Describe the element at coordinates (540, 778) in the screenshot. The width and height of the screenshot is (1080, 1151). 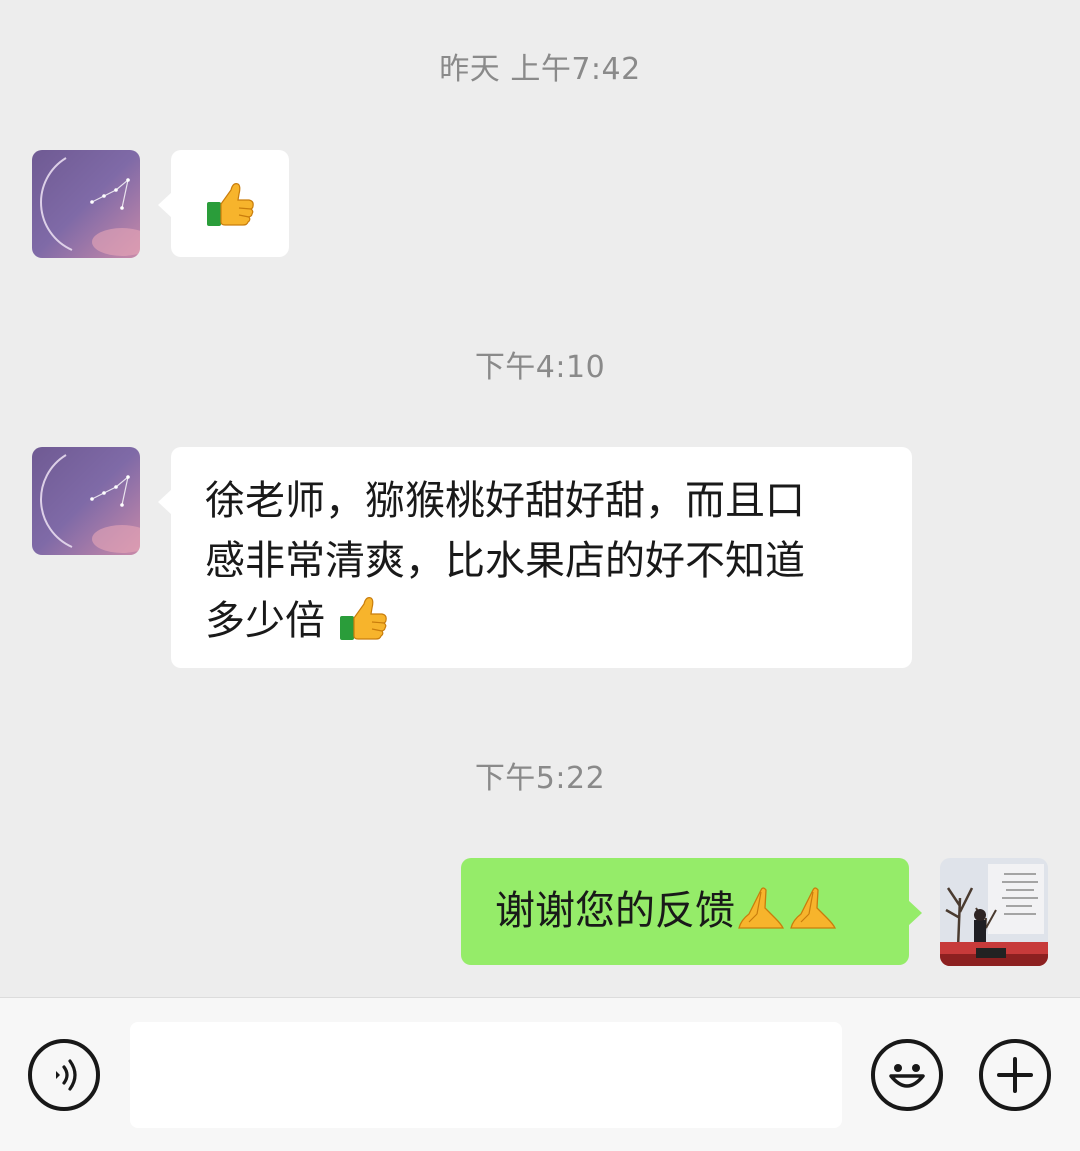
I see `timestamp: 下午5:22` at that location.